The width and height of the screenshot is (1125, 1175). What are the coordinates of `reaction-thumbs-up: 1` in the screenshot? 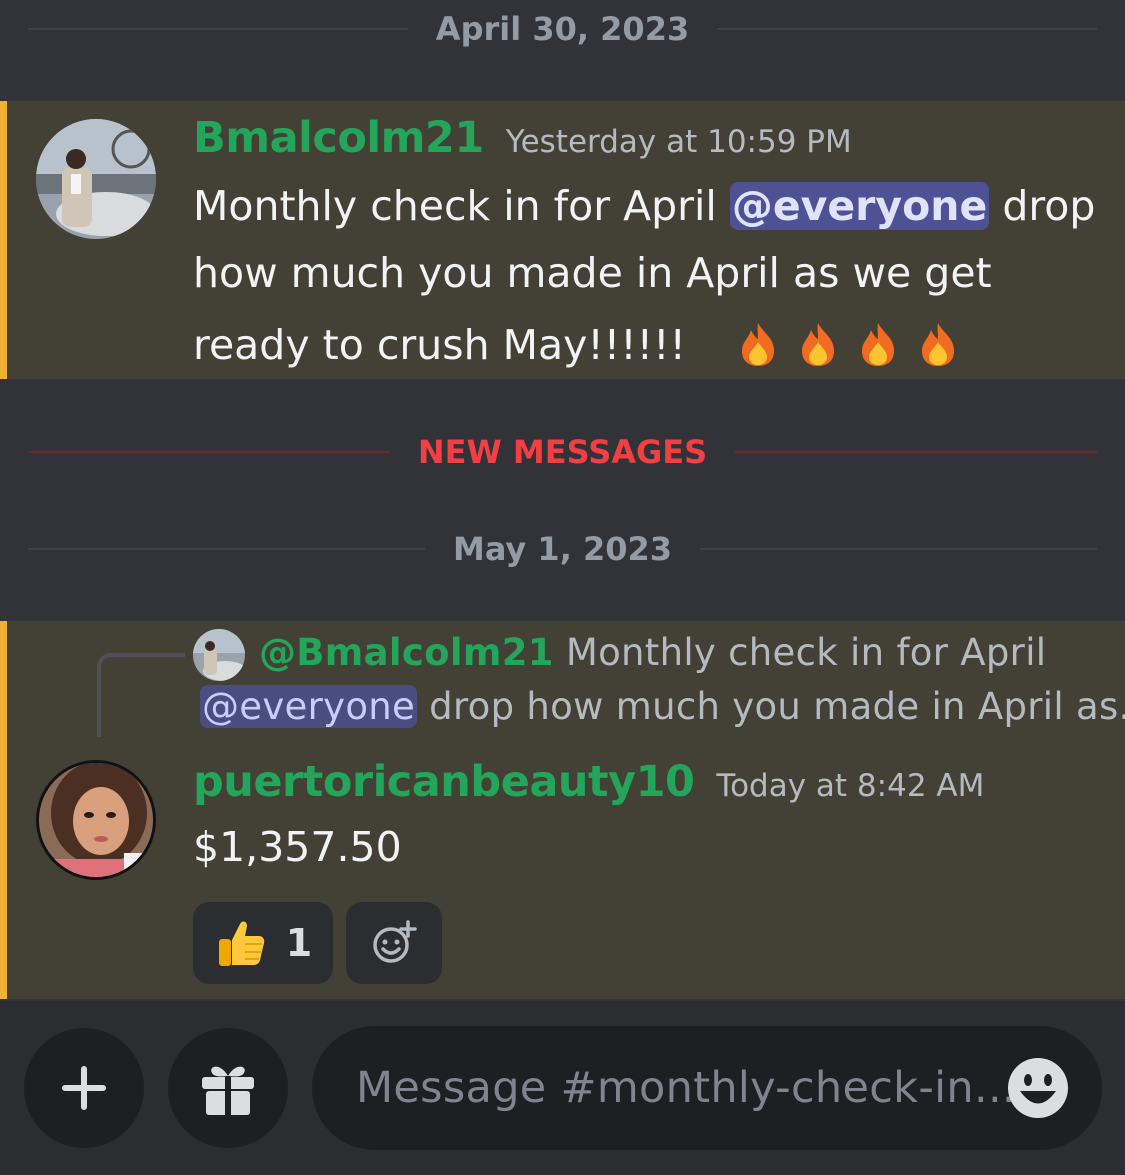 It's located at (263, 943).